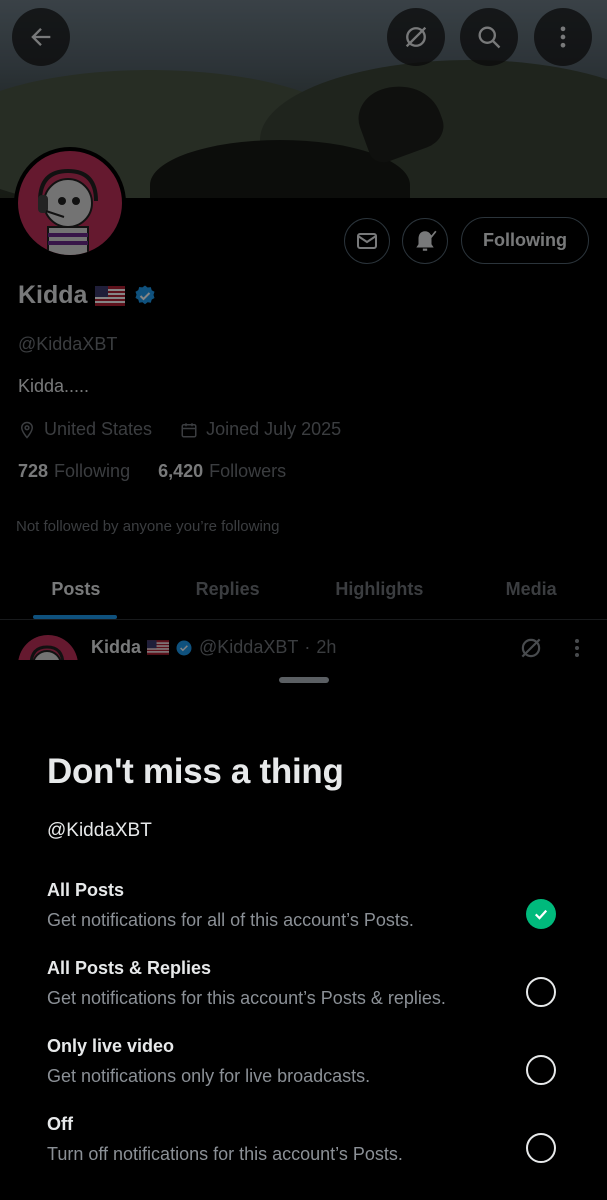 The height and width of the screenshot is (1200, 607). I want to click on profile-joined: Joined July 2025, so click(274, 429).